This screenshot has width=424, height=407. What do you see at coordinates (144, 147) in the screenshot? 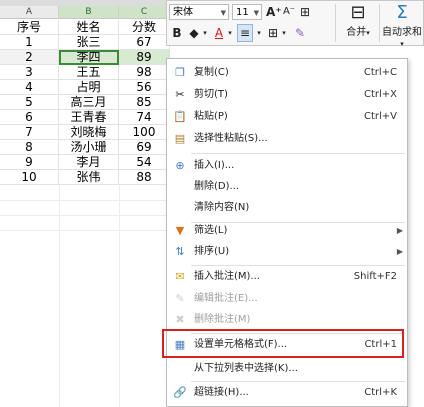
I see `cell-score: 69` at bounding box center [144, 147].